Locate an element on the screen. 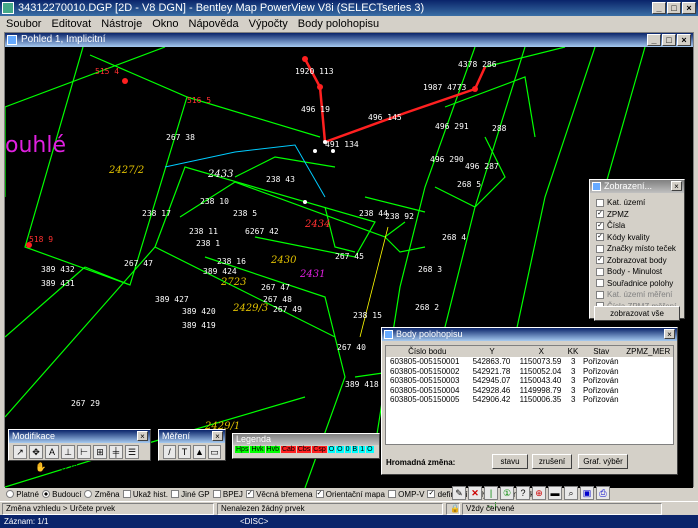 This screenshot has height=528, width=698. zobrazeni-option: ✓ Kódy kvality is located at coordinates (640, 238).